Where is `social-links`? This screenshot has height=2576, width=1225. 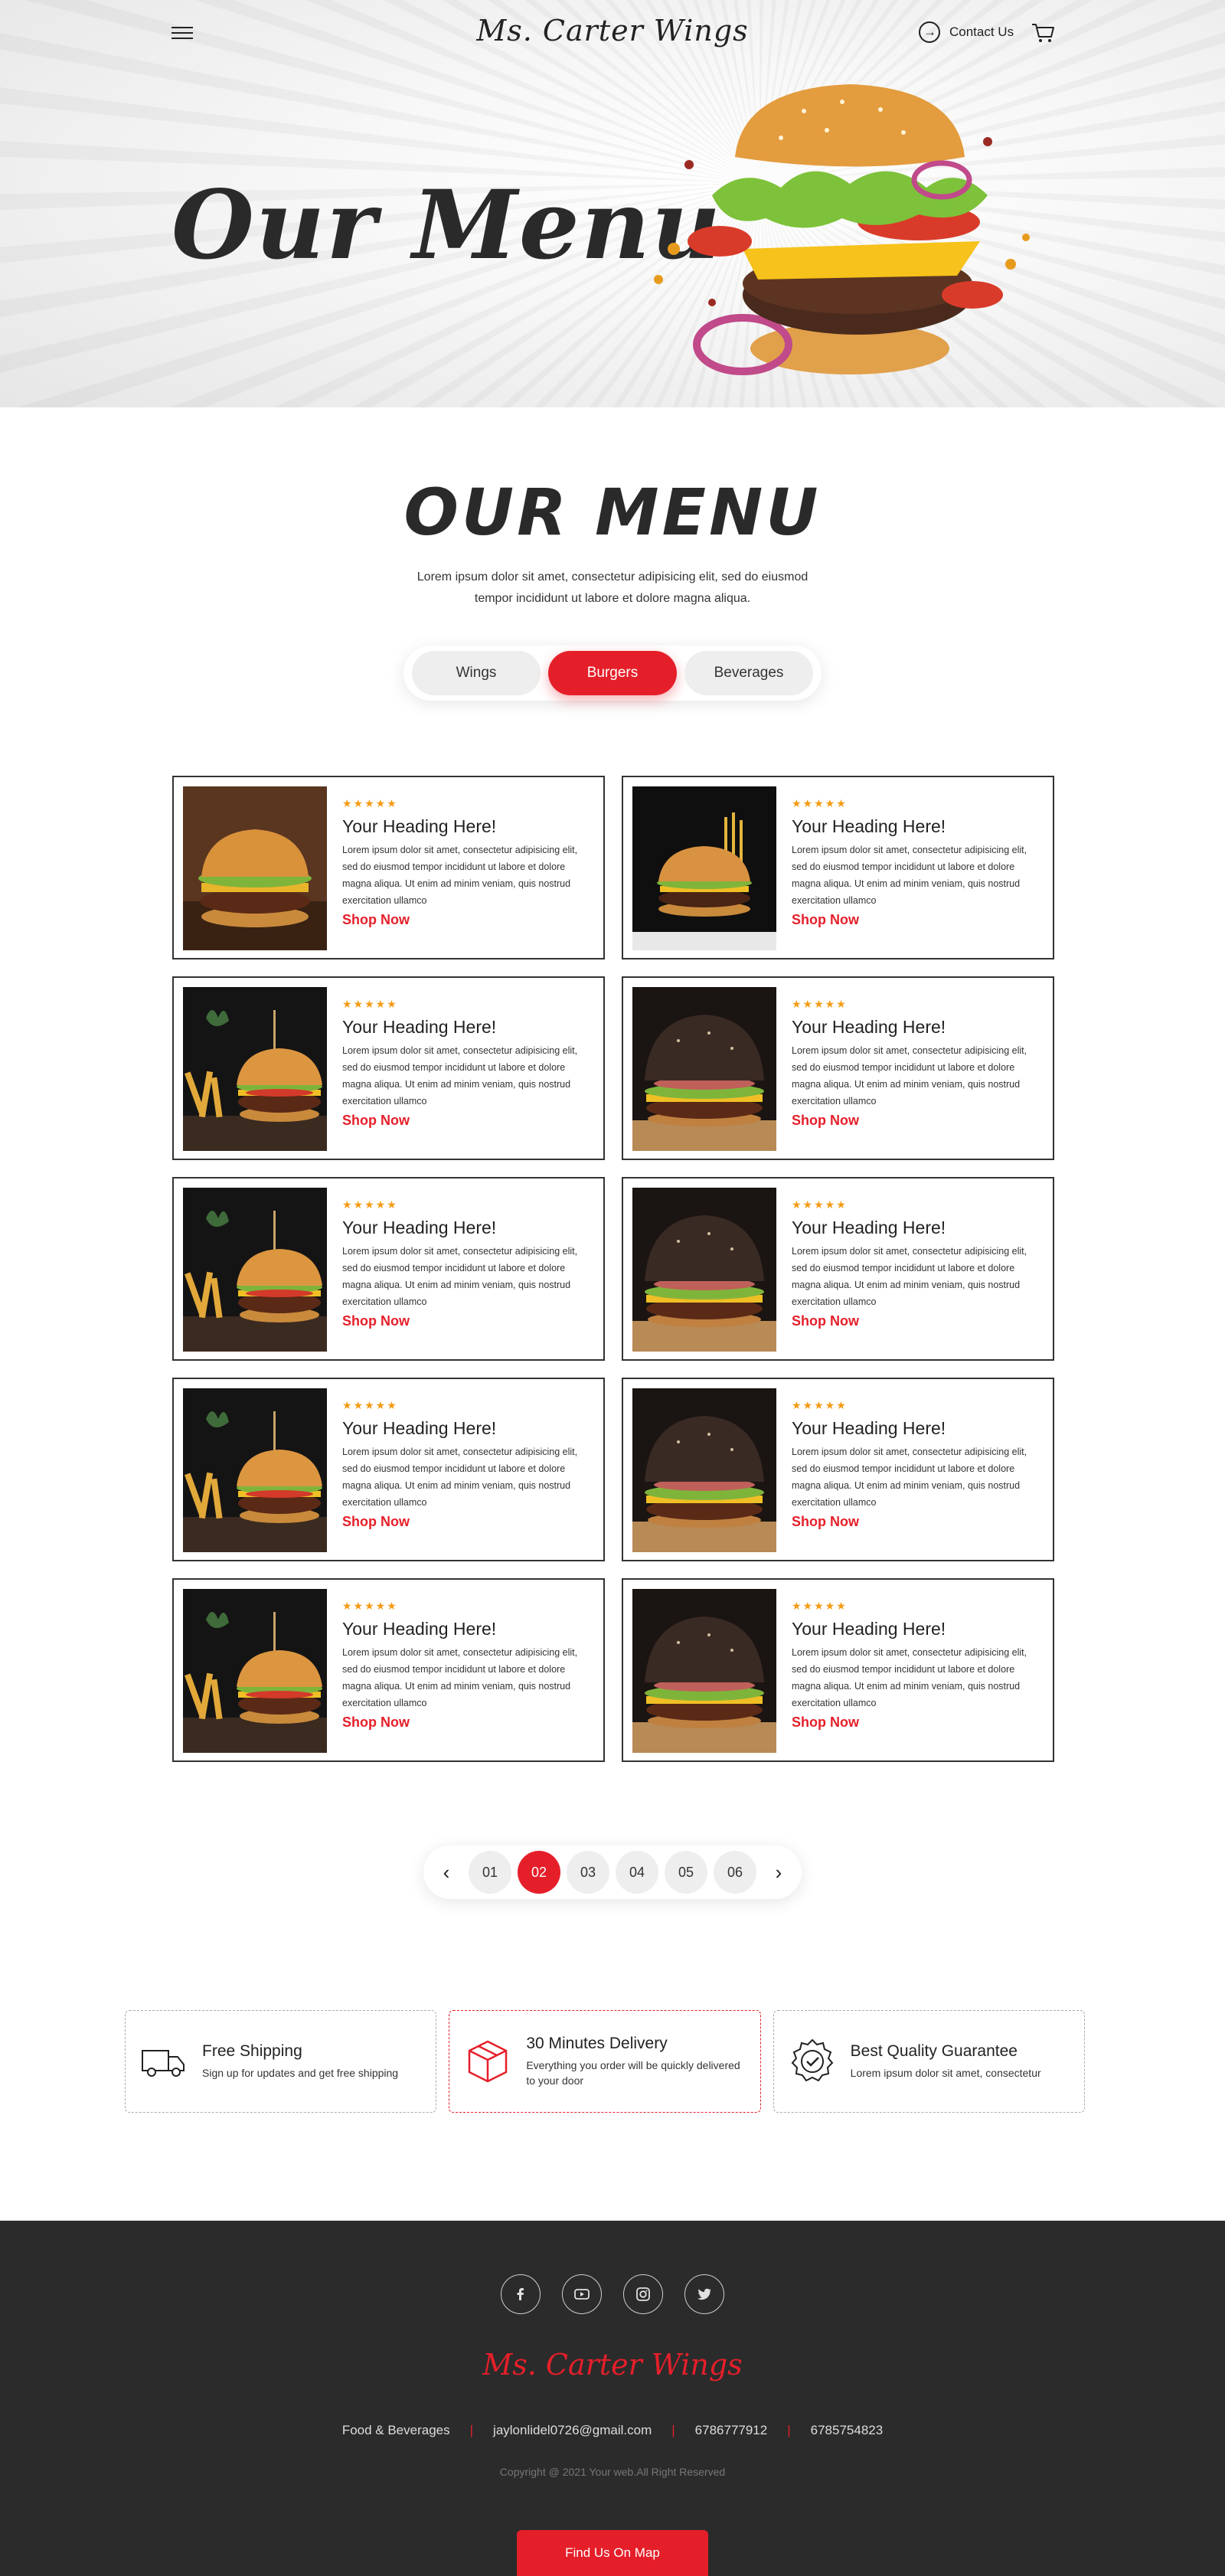
social-links is located at coordinates (612, 2294).